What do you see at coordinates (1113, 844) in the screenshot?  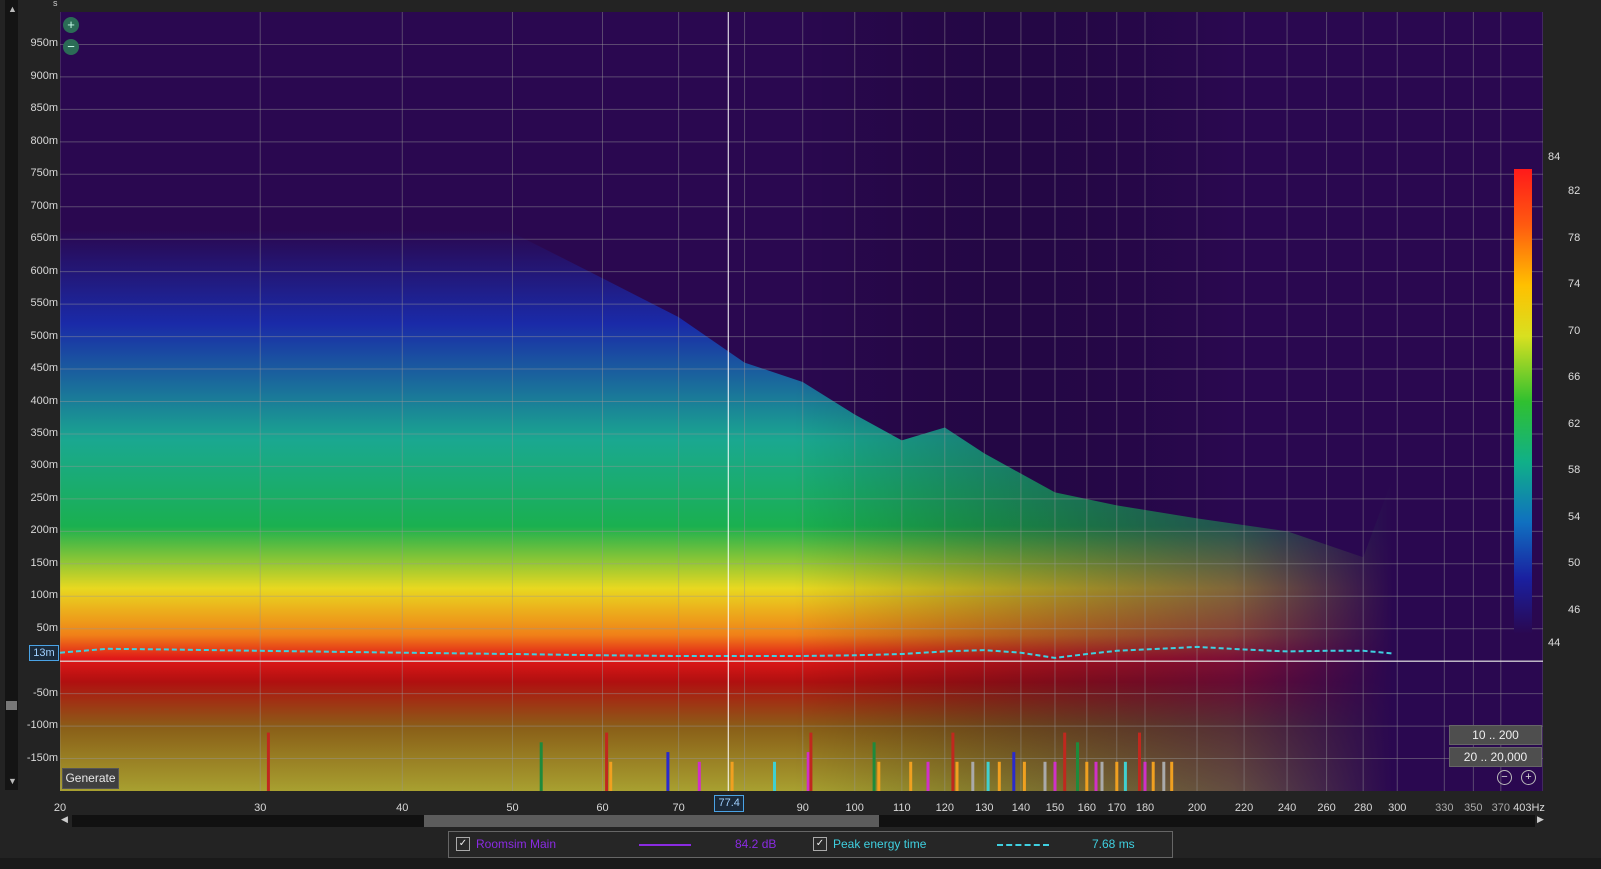 I see `legend-value-peak-energy-time: 7.68 ms` at bounding box center [1113, 844].